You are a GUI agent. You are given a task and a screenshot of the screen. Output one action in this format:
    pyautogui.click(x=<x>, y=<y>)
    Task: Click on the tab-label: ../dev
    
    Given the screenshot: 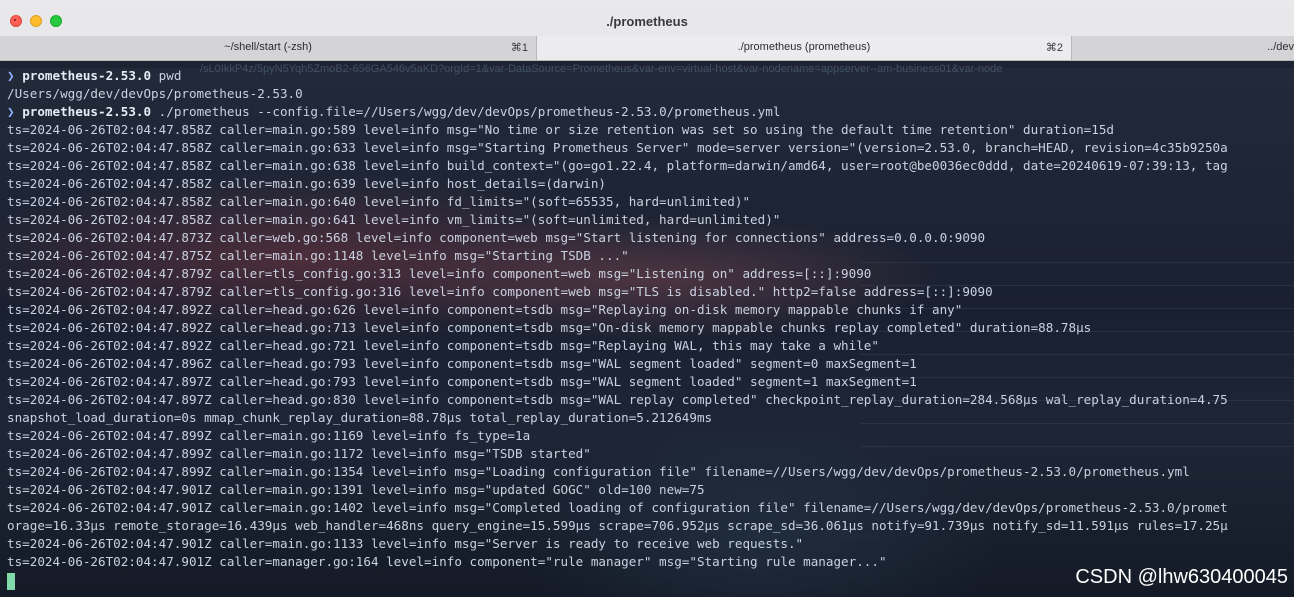 What is the action you would take?
    pyautogui.click(x=1280, y=47)
    